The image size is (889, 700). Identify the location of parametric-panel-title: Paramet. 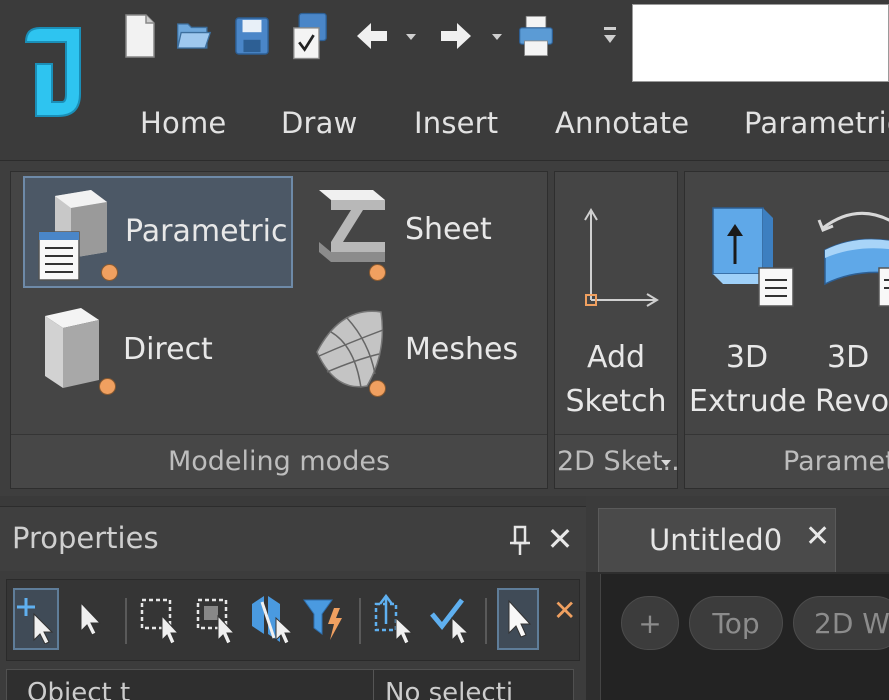
(787, 461).